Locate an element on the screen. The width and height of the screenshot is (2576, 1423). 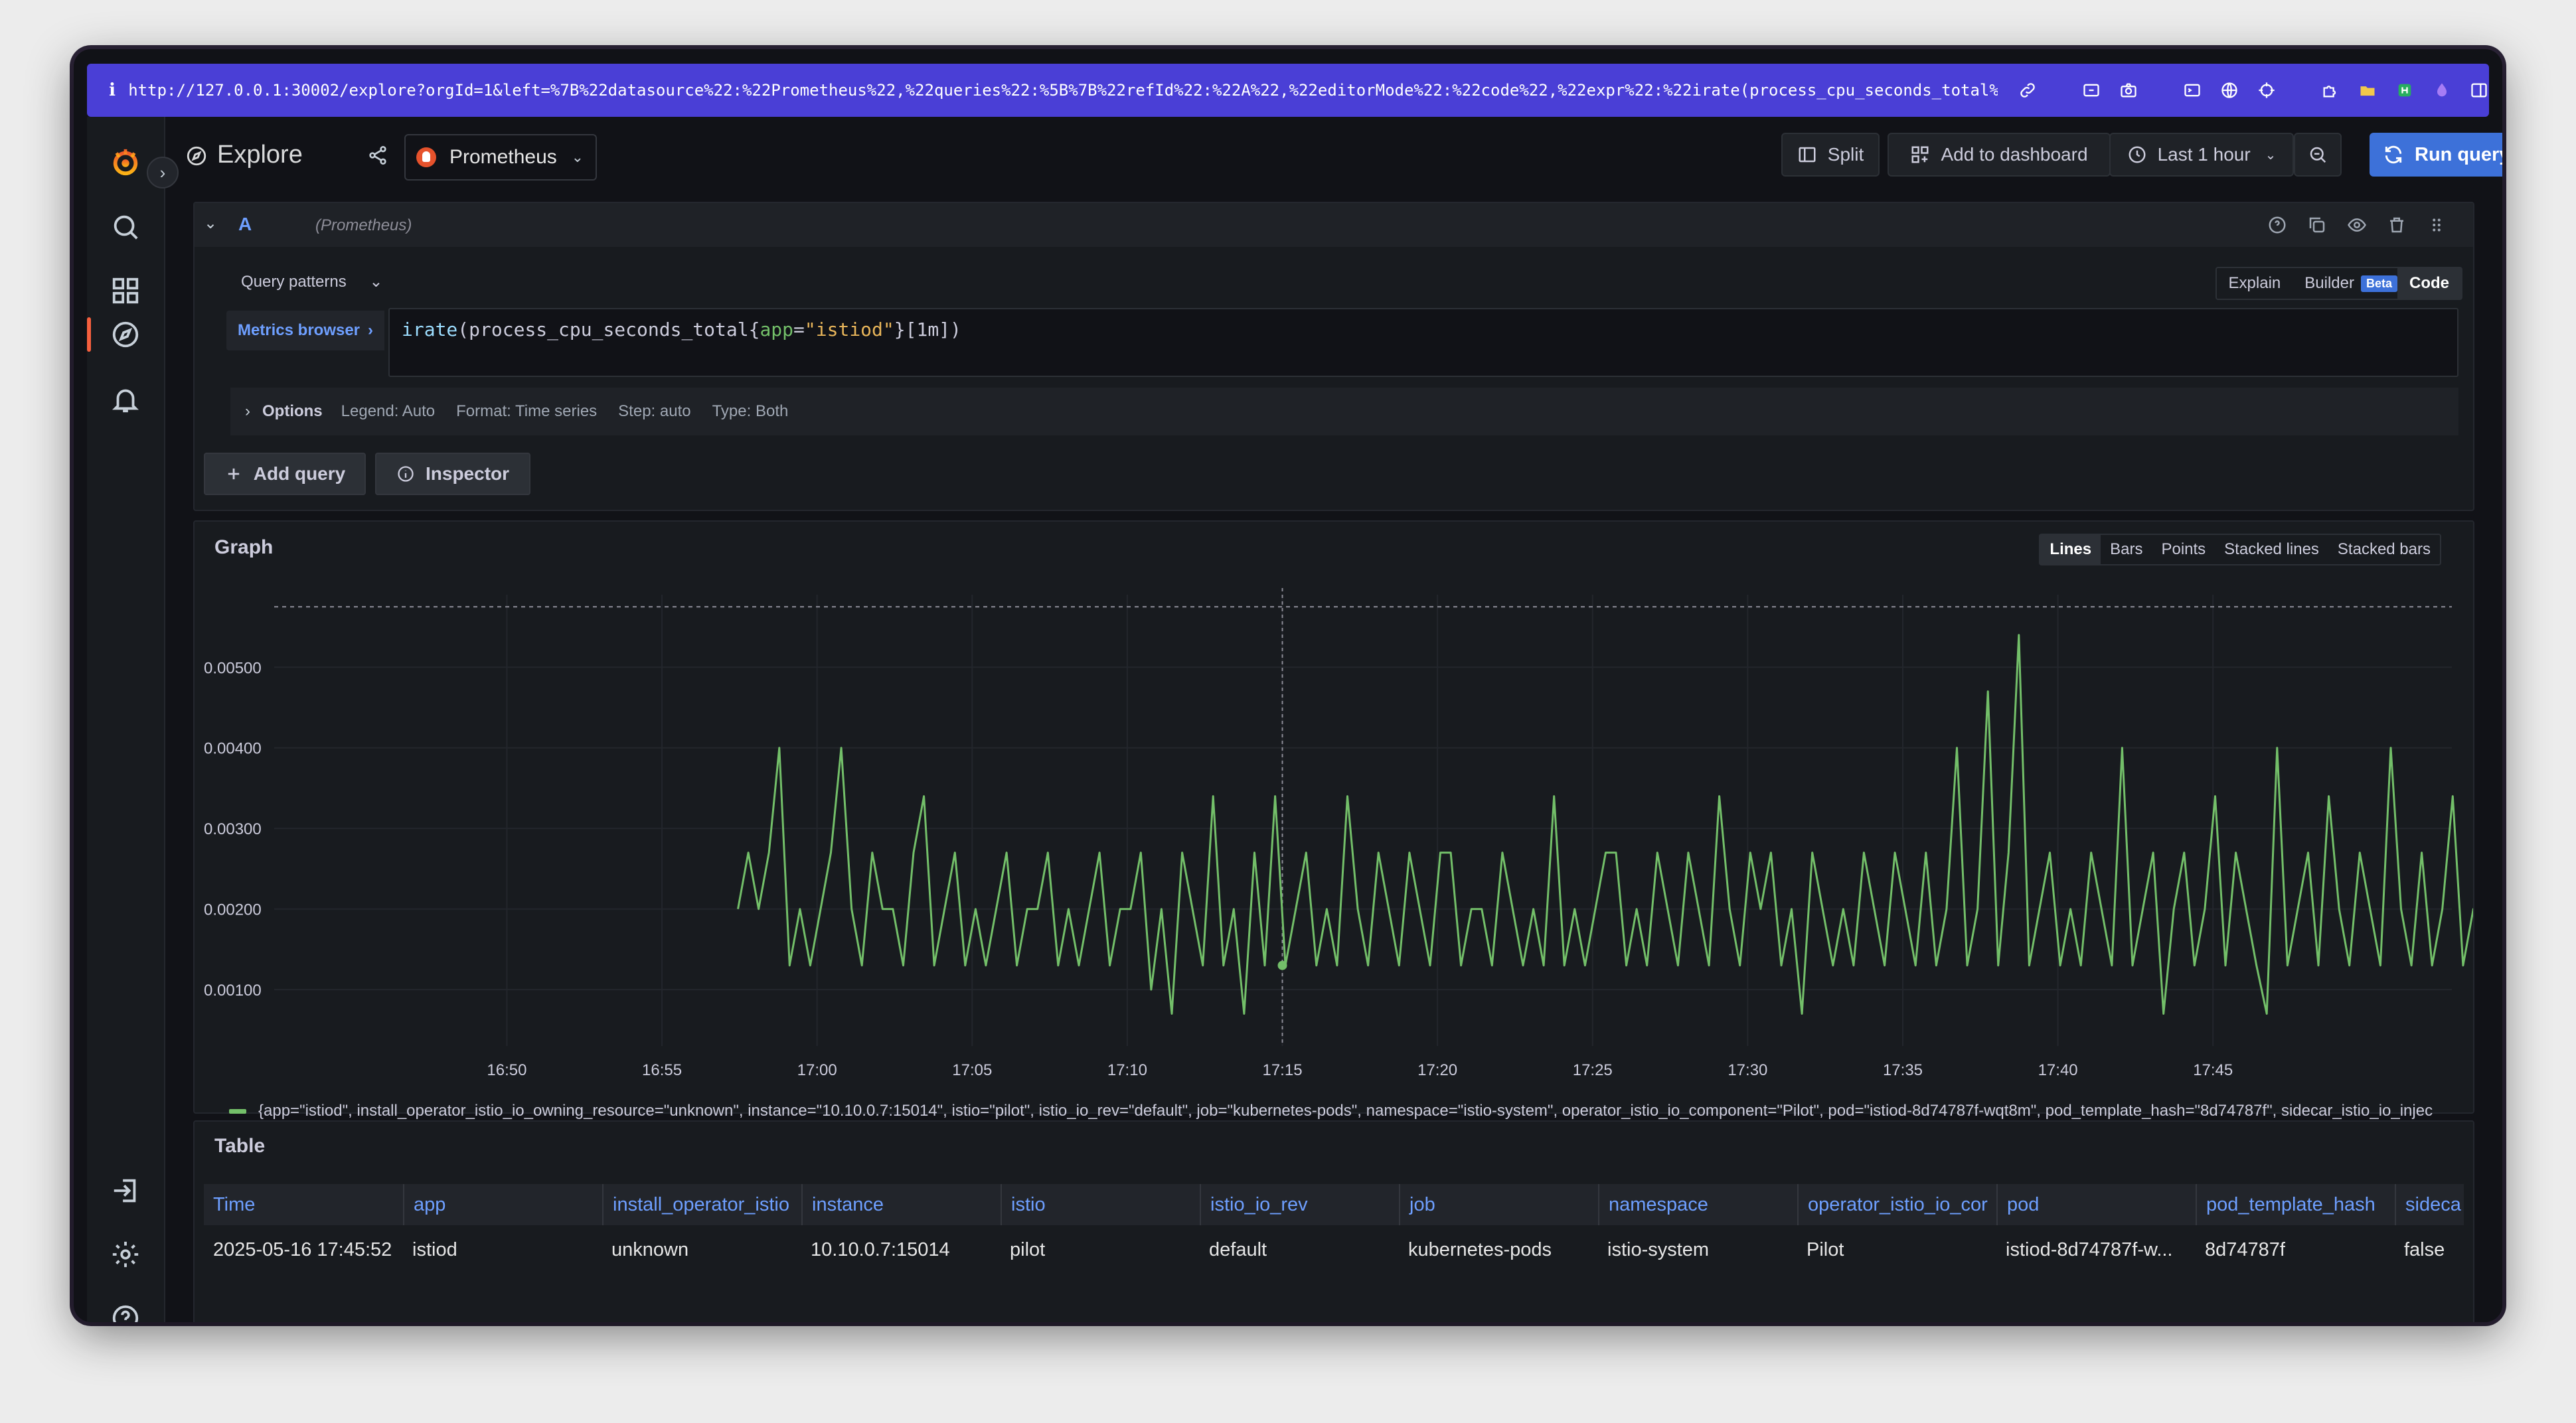
code-mode-tab: Code is located at coordinates (2429, 283).